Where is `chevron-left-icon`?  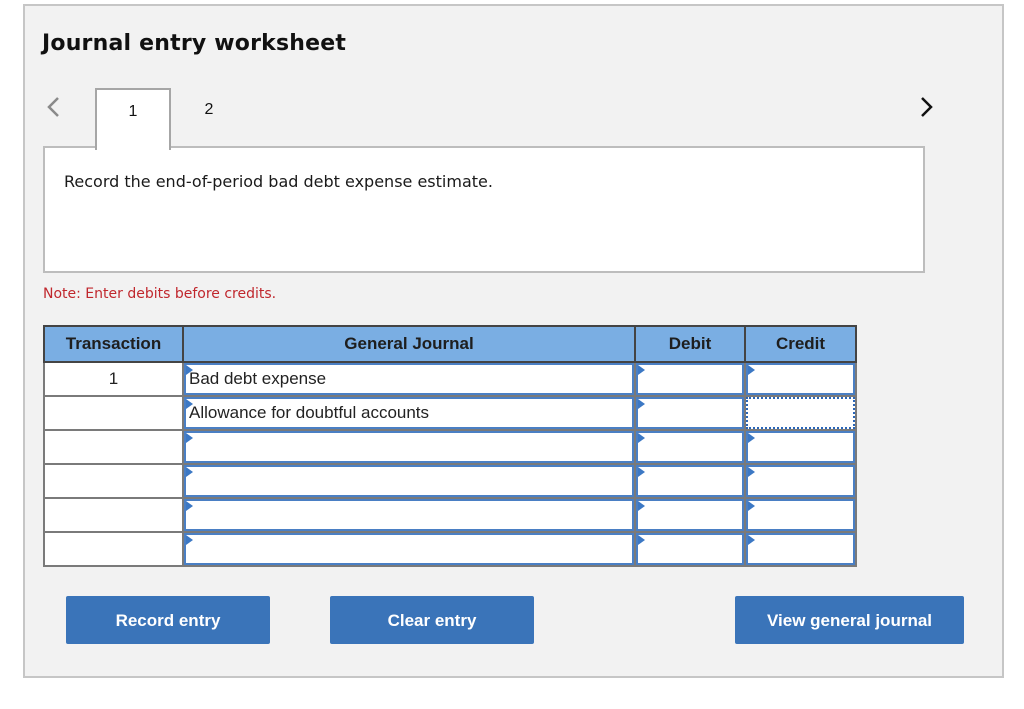 chevron-left-icon is located at coordinates (56, 107).